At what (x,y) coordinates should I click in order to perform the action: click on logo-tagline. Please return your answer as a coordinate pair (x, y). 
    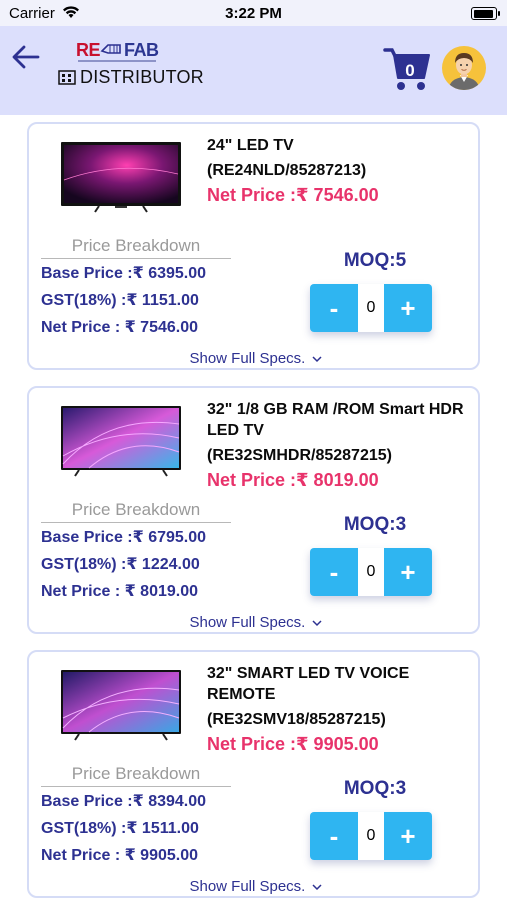
    Looking at the image, I should click on (117, 61).